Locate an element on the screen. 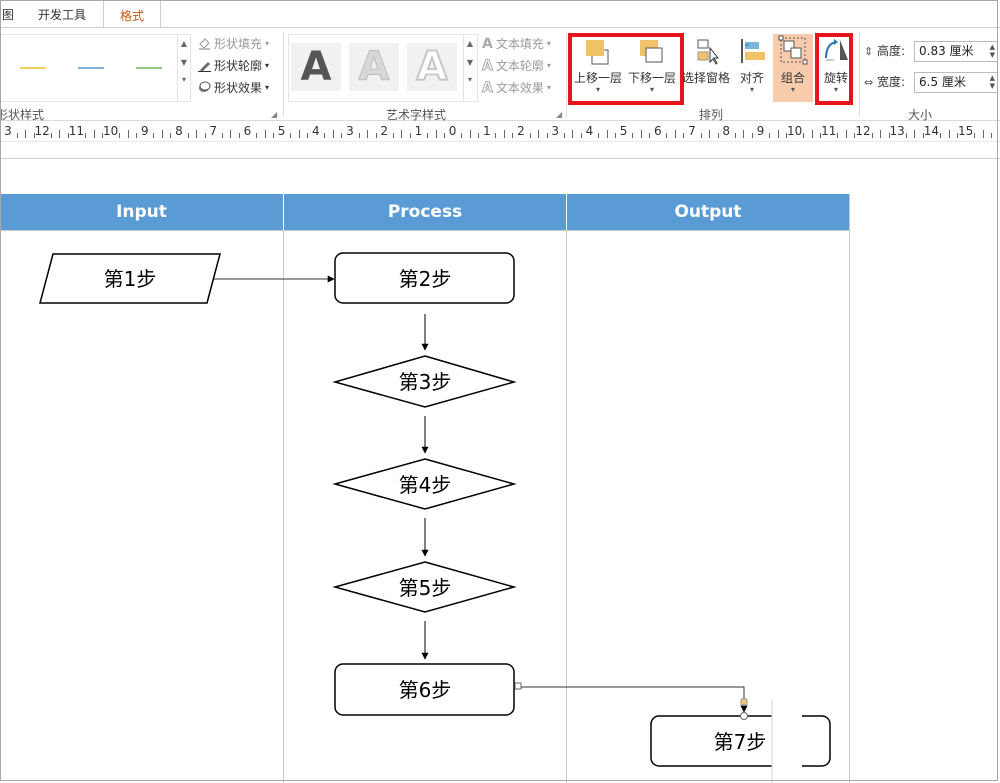 The width and height of the screenshot is (1000, 783). step-5-decision-shape: 第5步 is located at coordinates (424, 587).